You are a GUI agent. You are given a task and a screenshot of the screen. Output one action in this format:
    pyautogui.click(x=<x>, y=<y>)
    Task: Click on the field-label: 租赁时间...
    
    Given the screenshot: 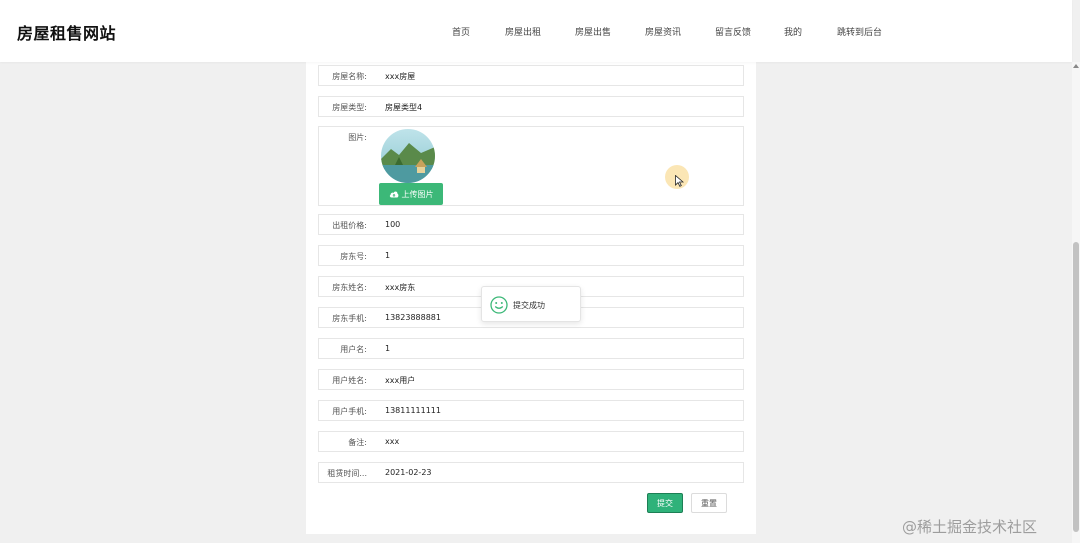 What is the action you would take?
    pyautogui.click(x=347, y=473)
    